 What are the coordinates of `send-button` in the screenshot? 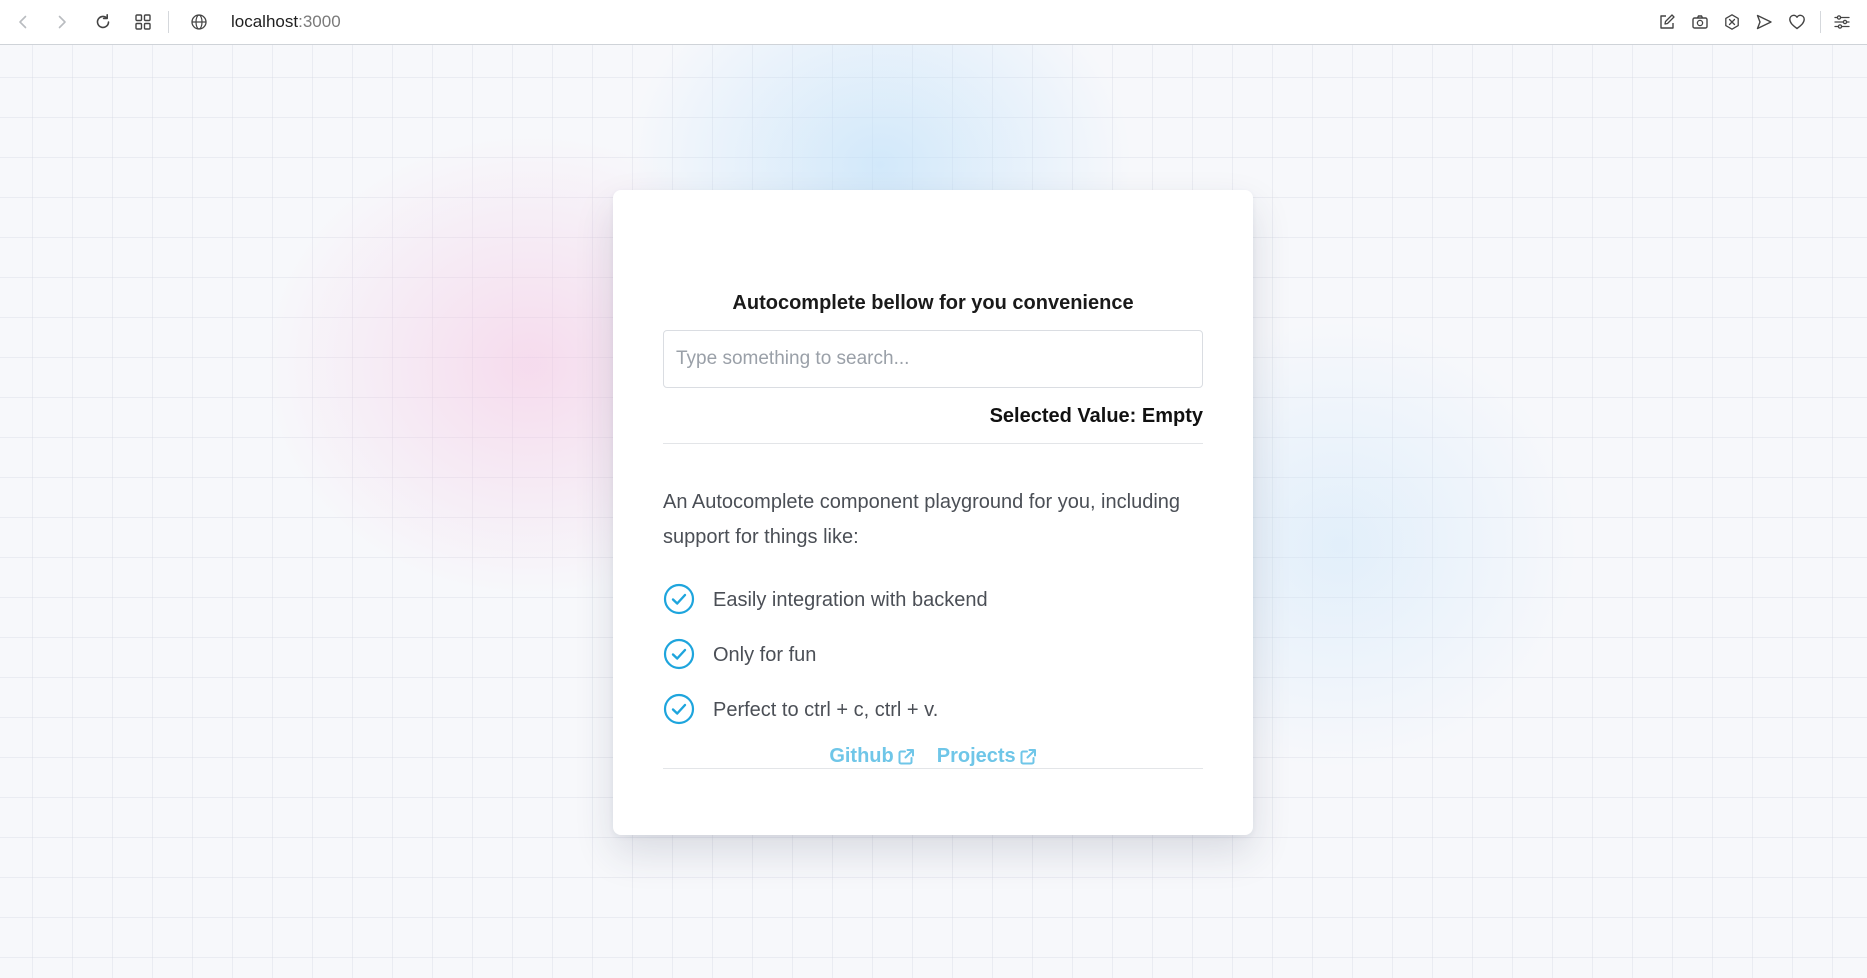 It's located at (1764, 22).